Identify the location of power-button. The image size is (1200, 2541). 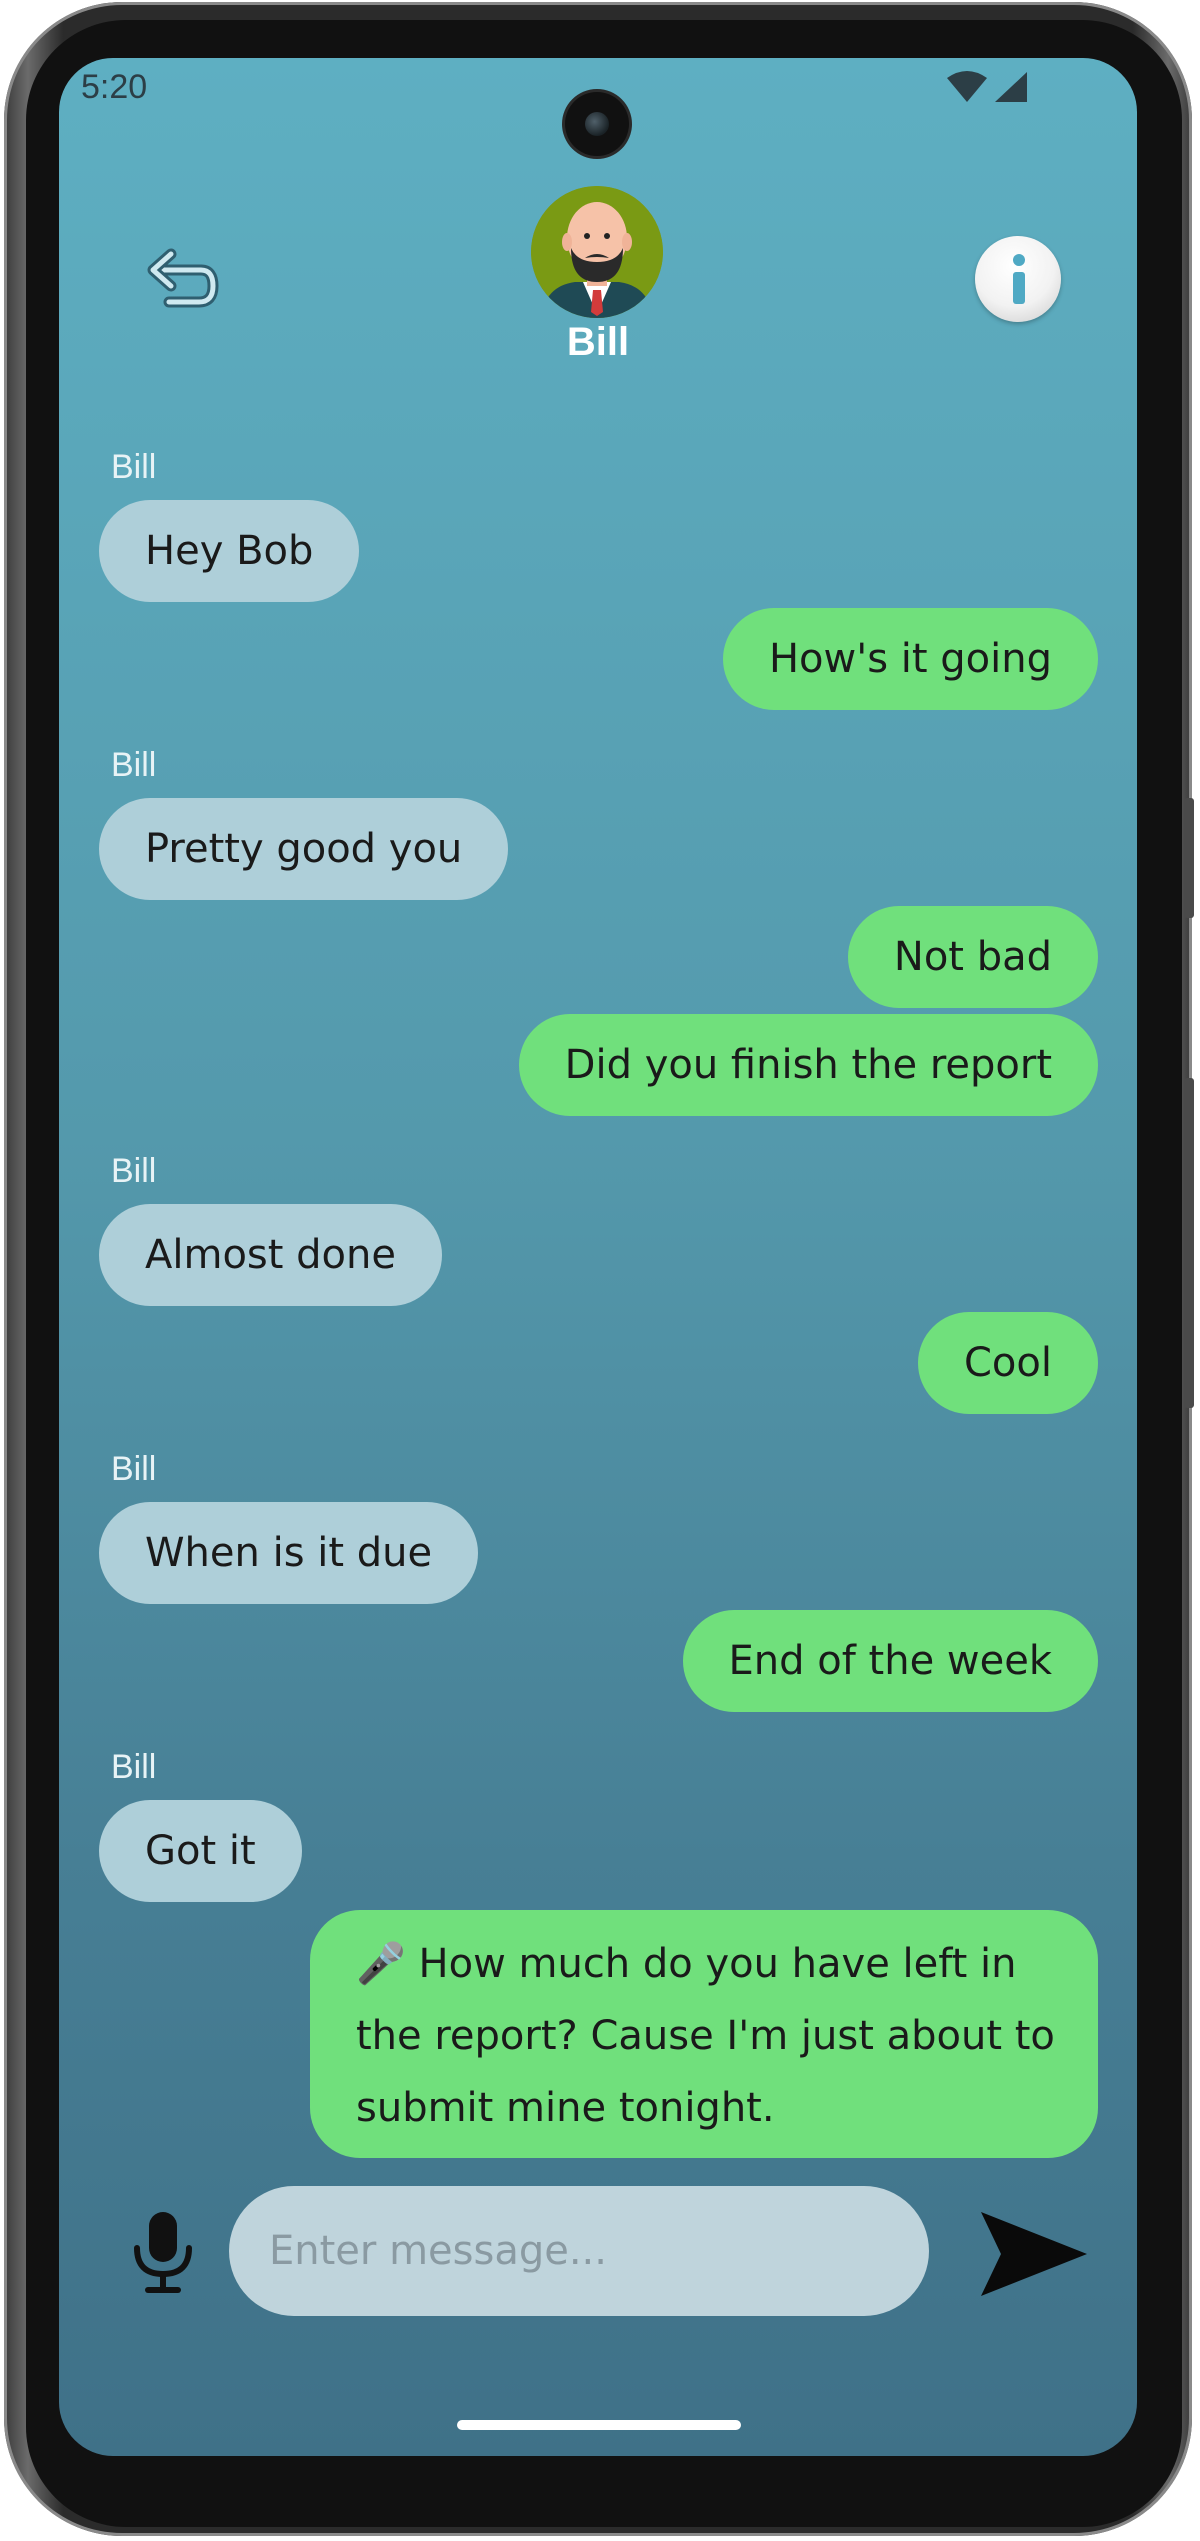
(1189, 1243).